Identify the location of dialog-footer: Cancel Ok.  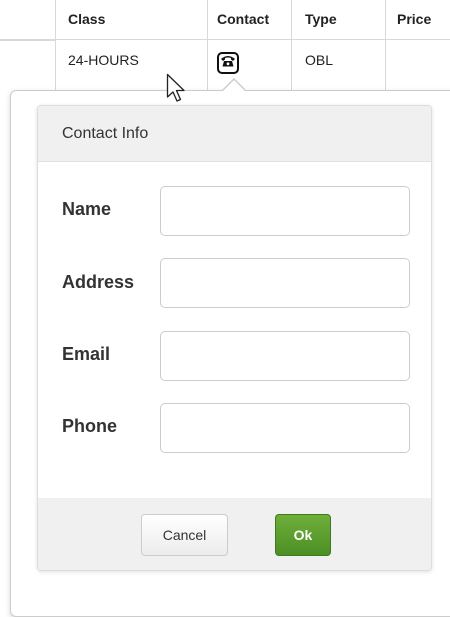
(234, 534).